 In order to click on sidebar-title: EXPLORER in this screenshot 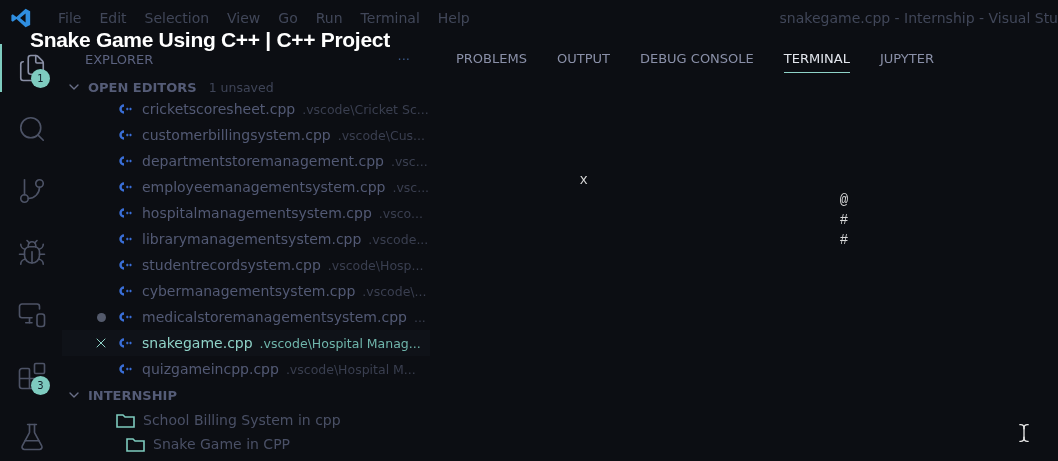, I will do `click(119, 59)`.